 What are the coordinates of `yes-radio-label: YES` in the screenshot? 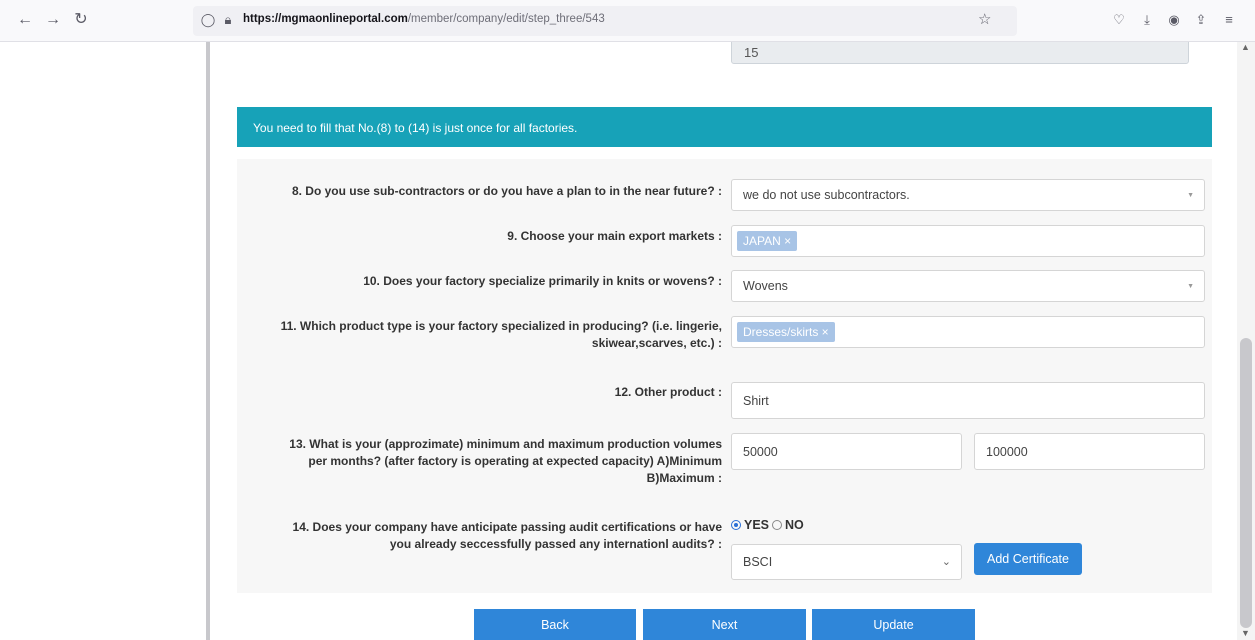 It's located at (756, 525).